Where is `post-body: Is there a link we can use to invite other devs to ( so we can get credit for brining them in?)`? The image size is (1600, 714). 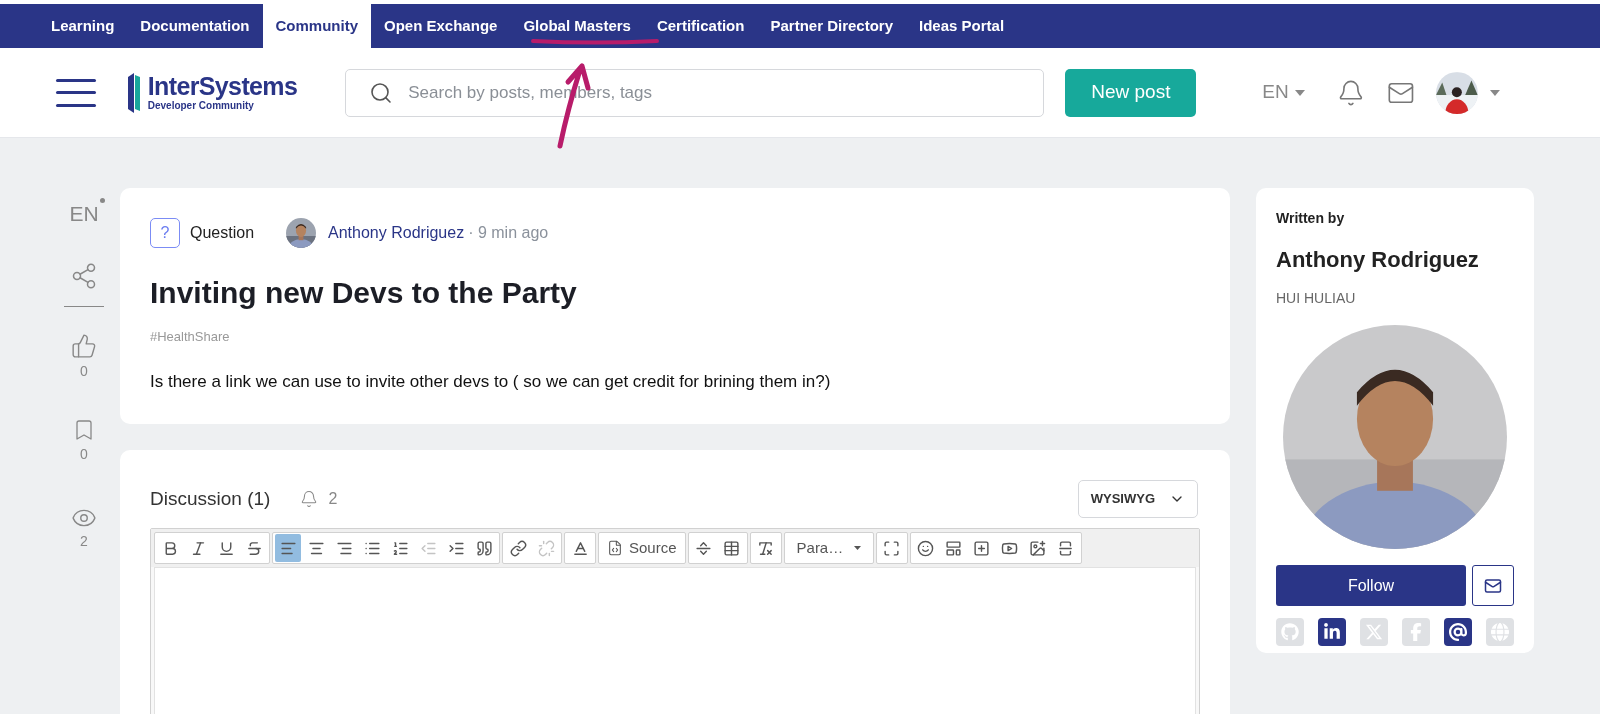
post-body: Is there a link we can use to invite other devs to ( so we can get credit for brining them in?) is located at coordinates (491, 381).